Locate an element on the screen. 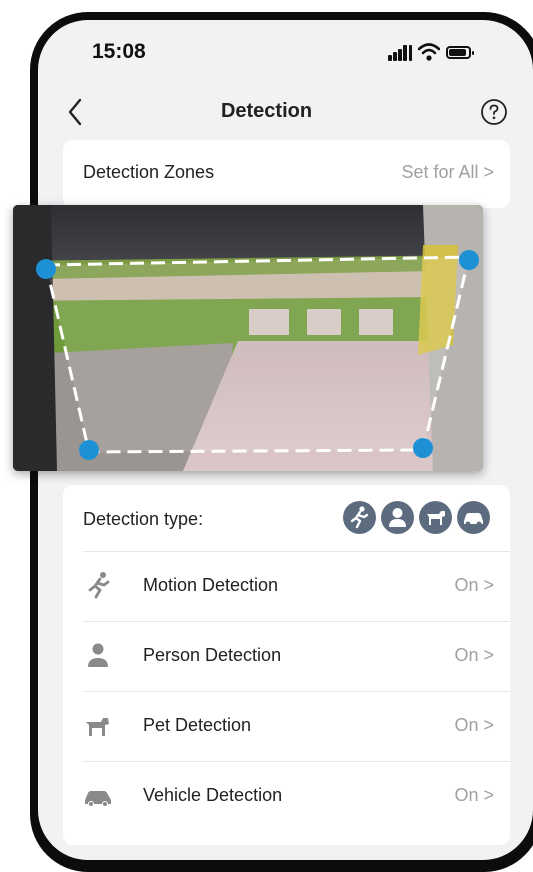  pet-detection-row: Pet Detection On > is located at coordinates (286, 726).